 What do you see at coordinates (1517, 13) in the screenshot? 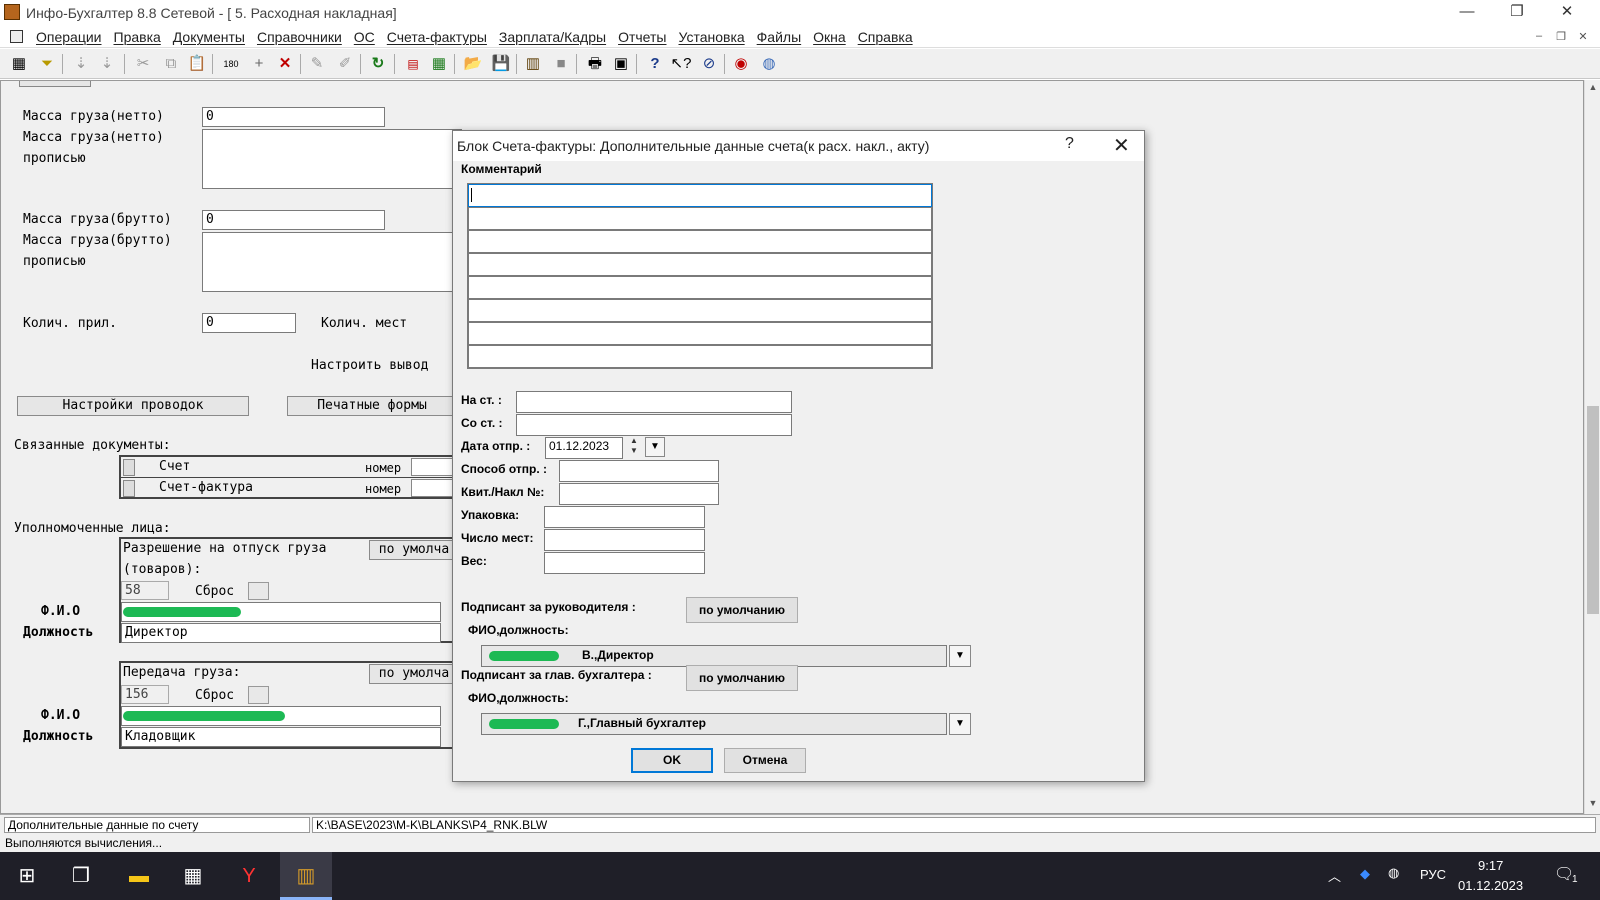
I see `restore-button: ❐` at bounding box center [1517, 13].